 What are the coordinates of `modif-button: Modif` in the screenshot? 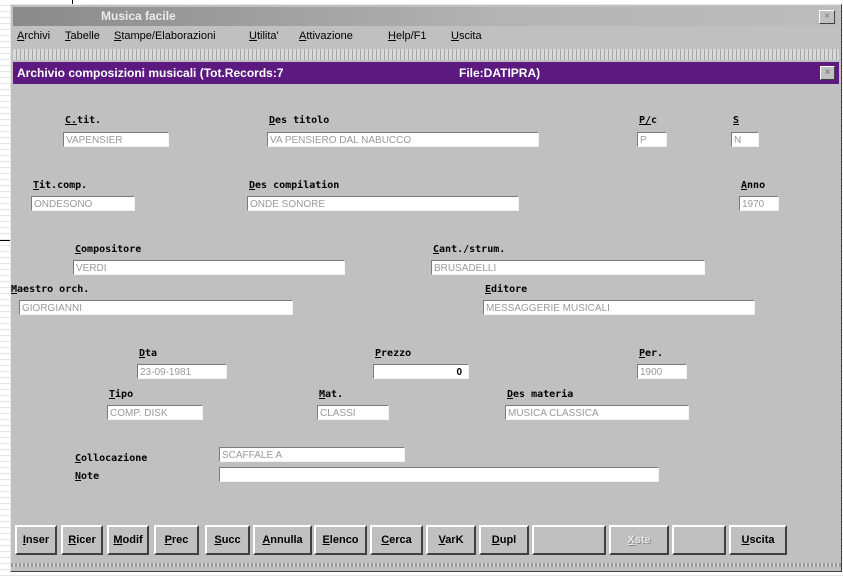 It's located at (128, 540).